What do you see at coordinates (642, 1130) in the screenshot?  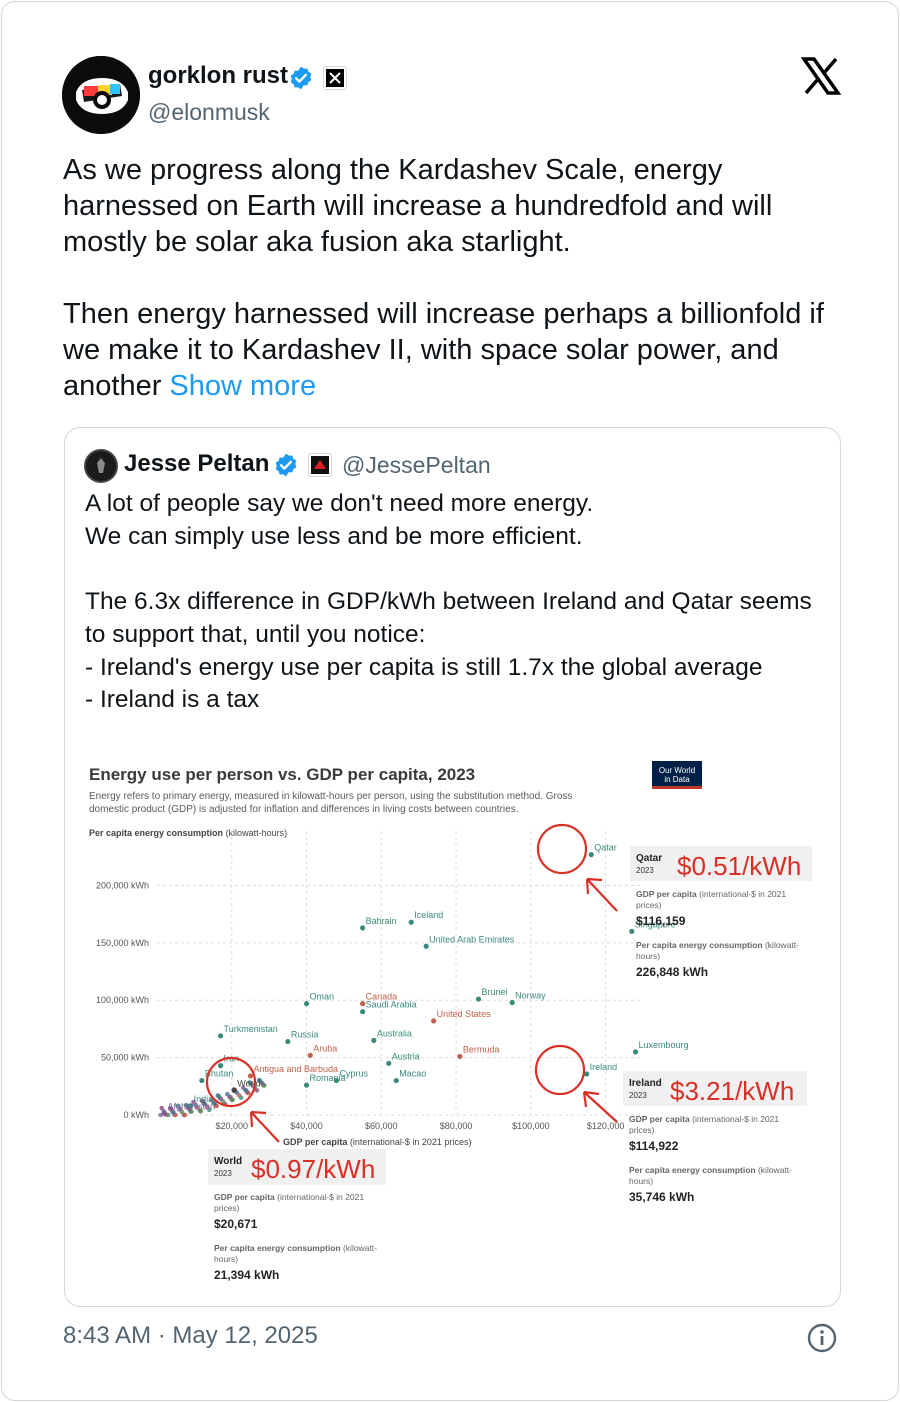 I see `ireland-gdp-unit2: prices)` at bounding box center [642, 1130].